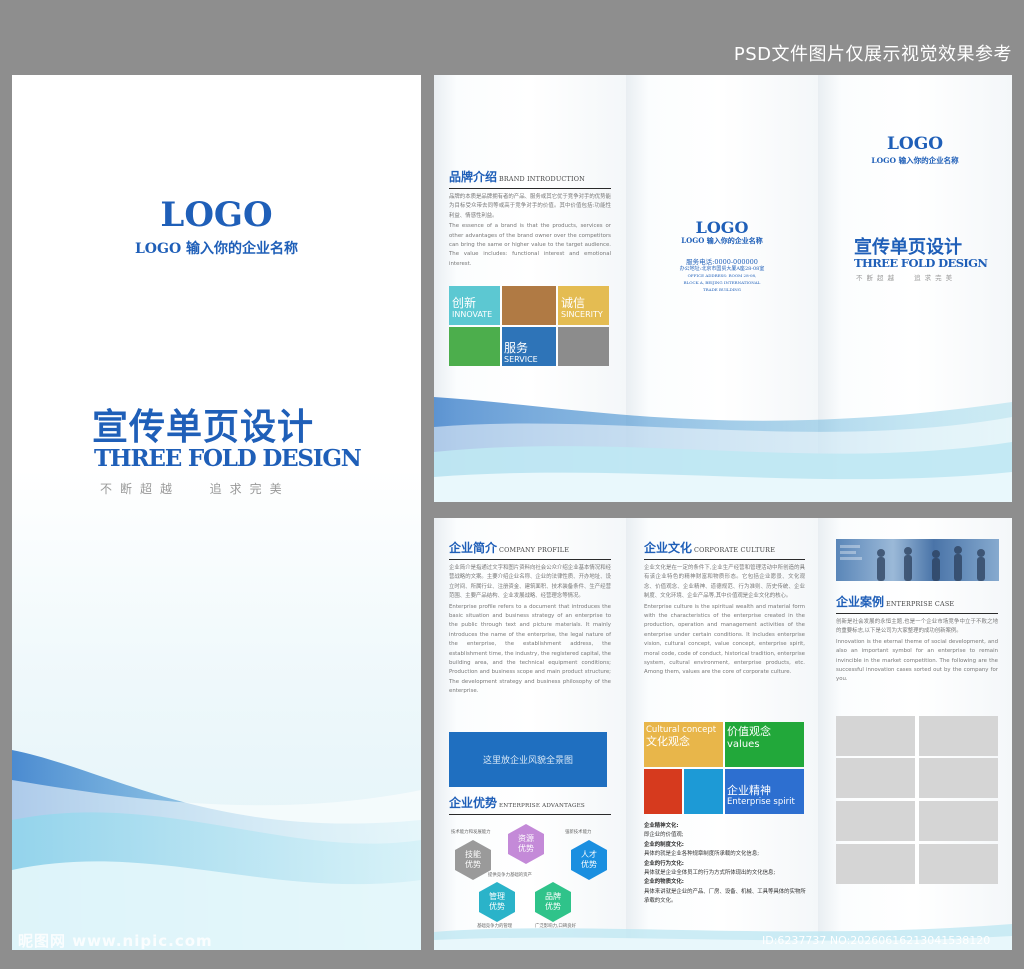 This screenshot has width=1024, height=969. I want to click on case-photo, so click(917, 560).